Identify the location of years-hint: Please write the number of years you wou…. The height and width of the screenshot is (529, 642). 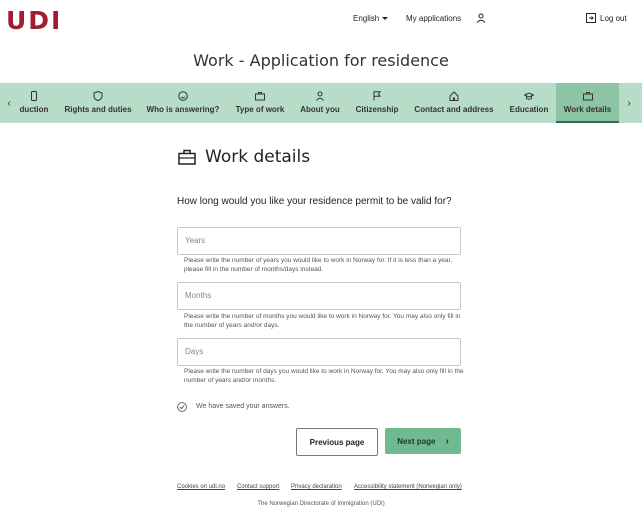
(318, 265).